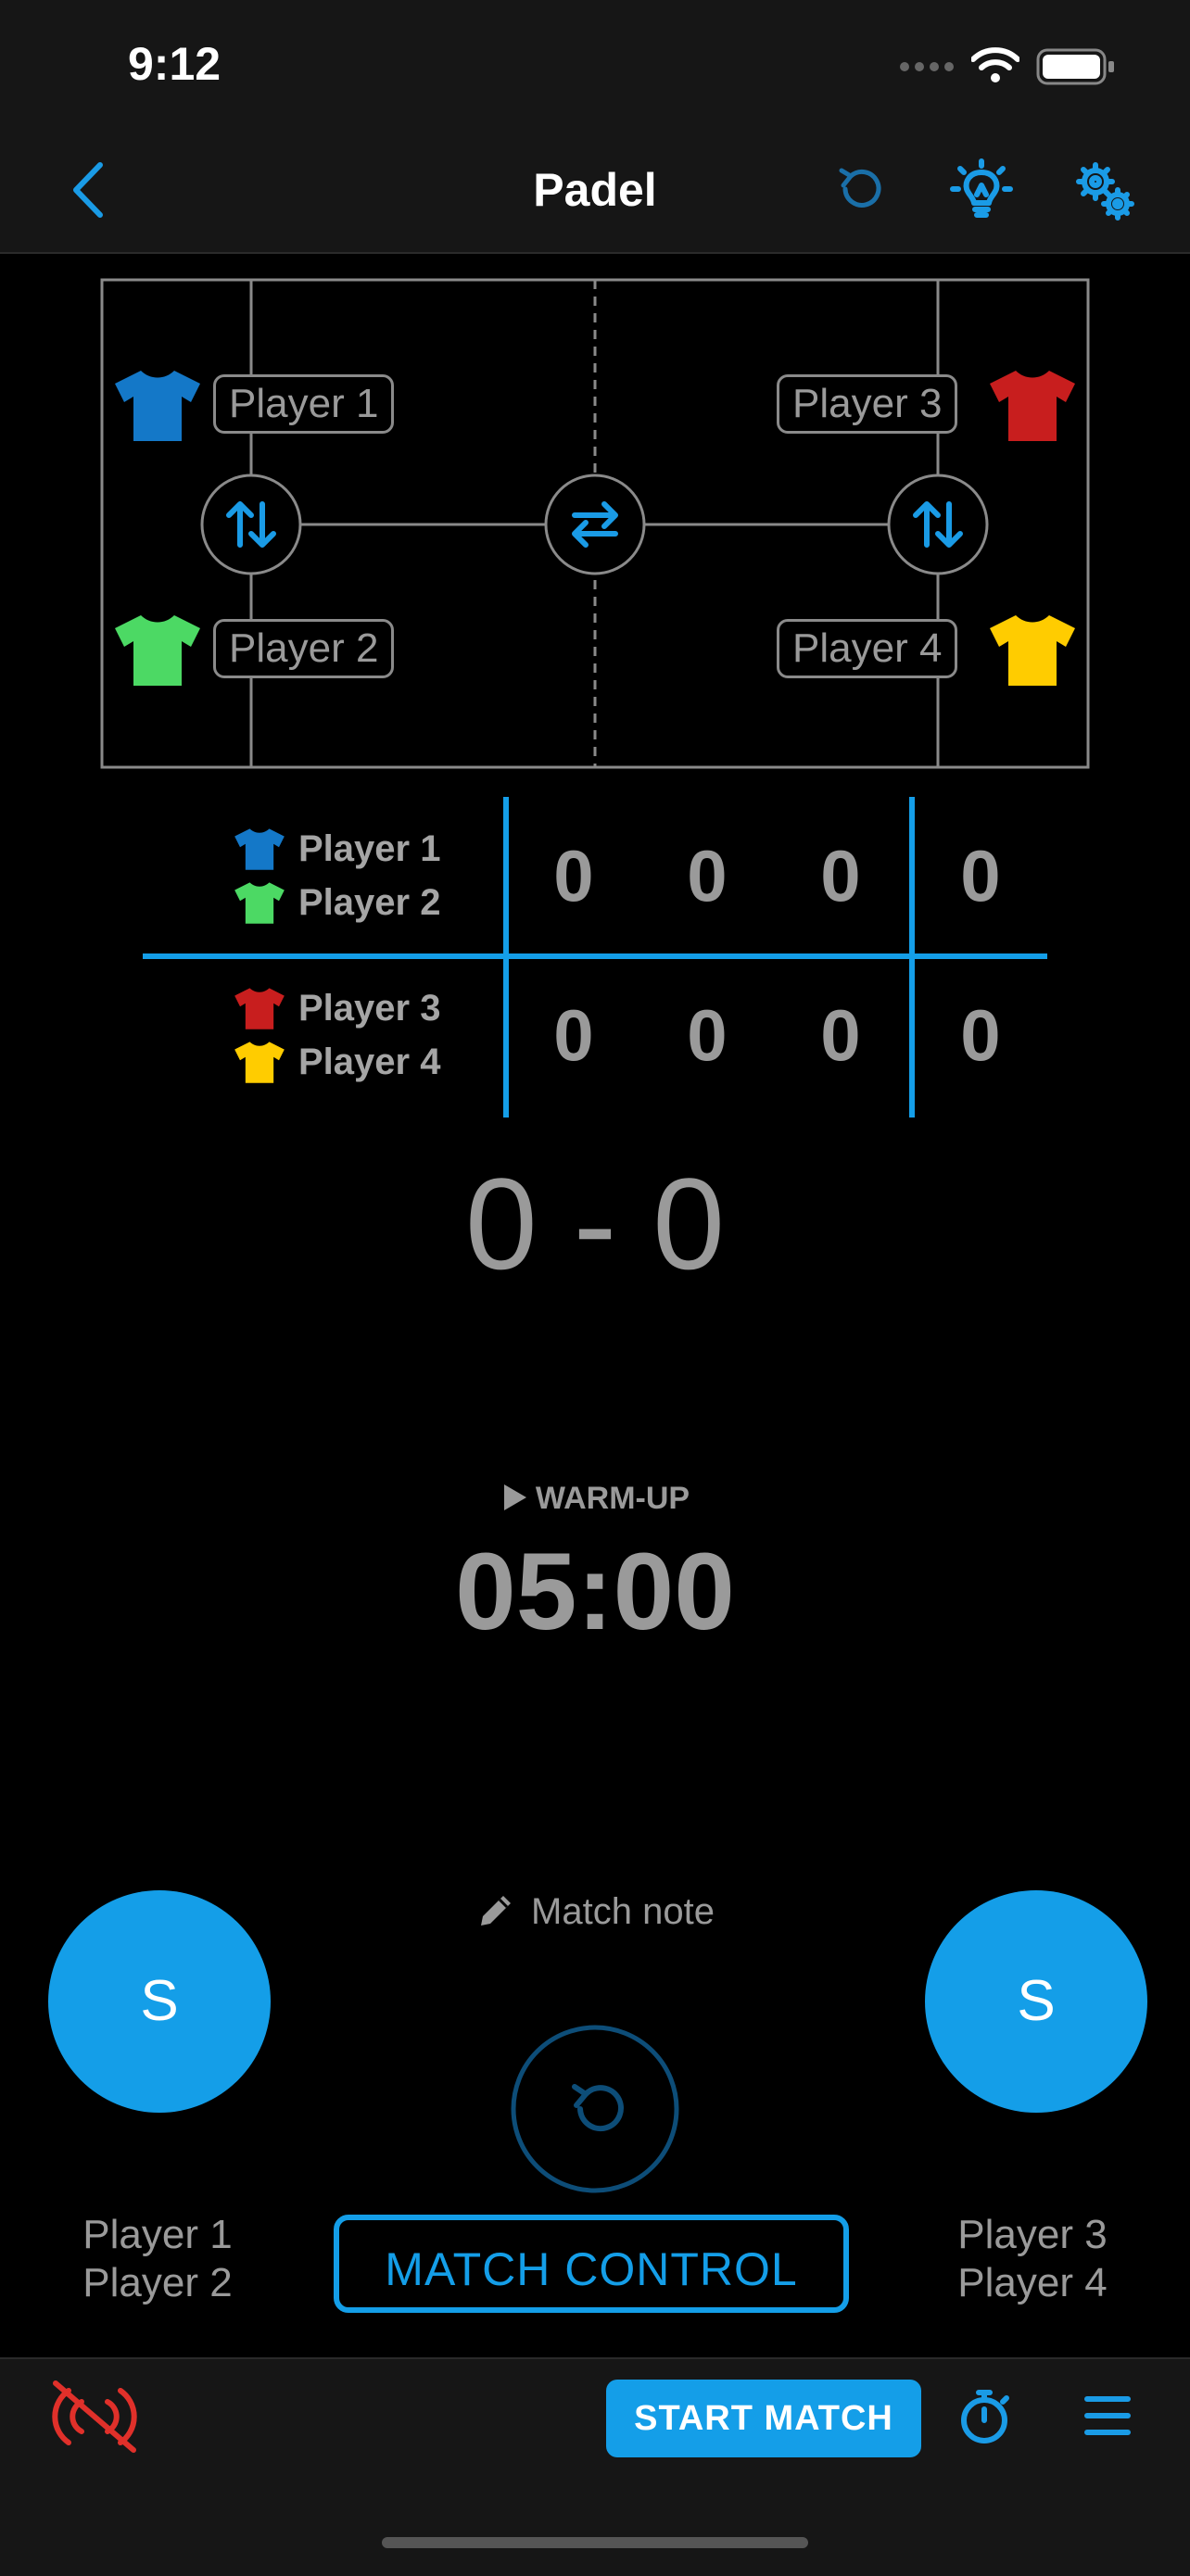 This screenshot has width=1190, height=2576. Describe the element at coordinates (984, 2416) in the screenshot. I see `stopwatch-icon` at that location.